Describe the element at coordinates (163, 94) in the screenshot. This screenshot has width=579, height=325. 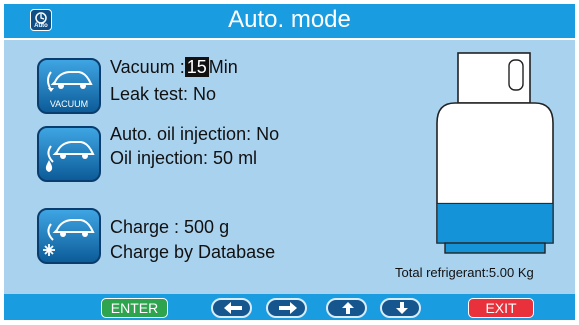
I see `leak-test-status: Leak test: No` at that location.